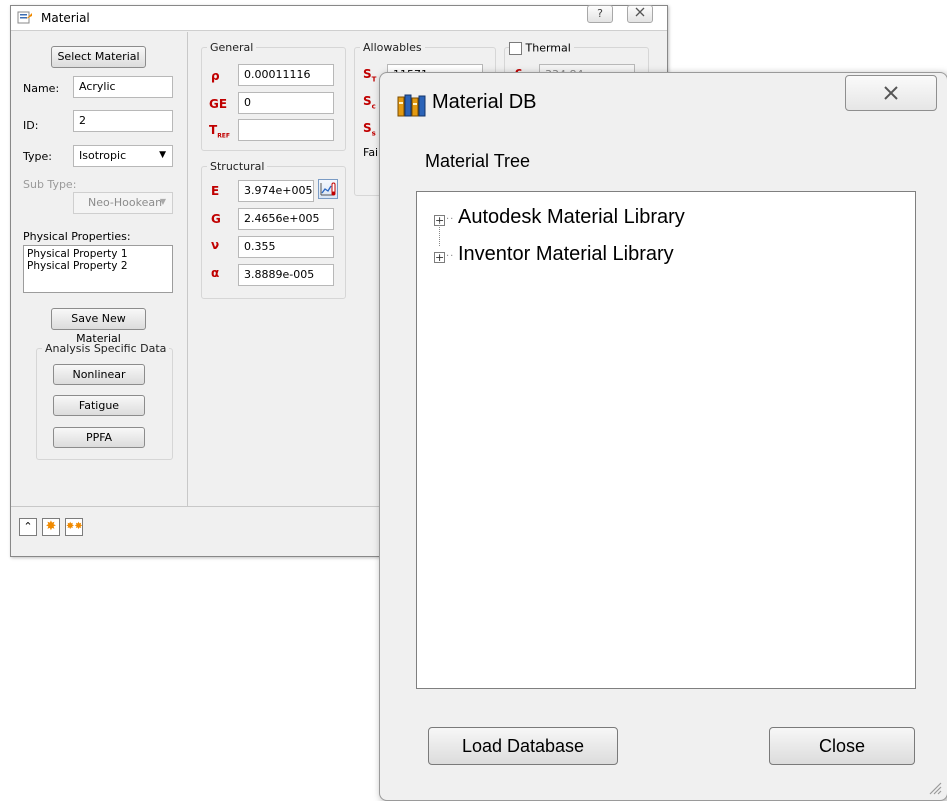 This screenshot has height=801, width=947. Describe the element at coordinates (571, 217) in the screenshot. I see `tree-node-label: Autodesk Material Library` at that location.